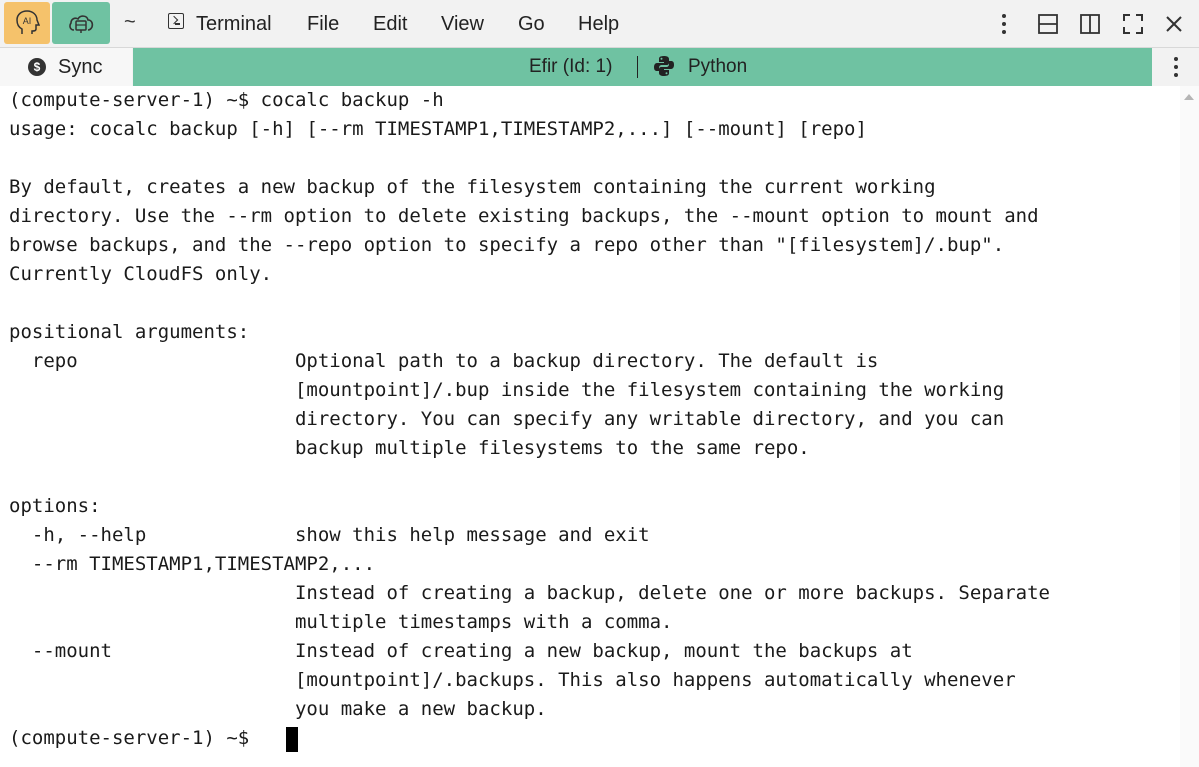  Describe the element at coordinates (1133, 24) in the screenshot. I see `fullscreen-icon` at that location.